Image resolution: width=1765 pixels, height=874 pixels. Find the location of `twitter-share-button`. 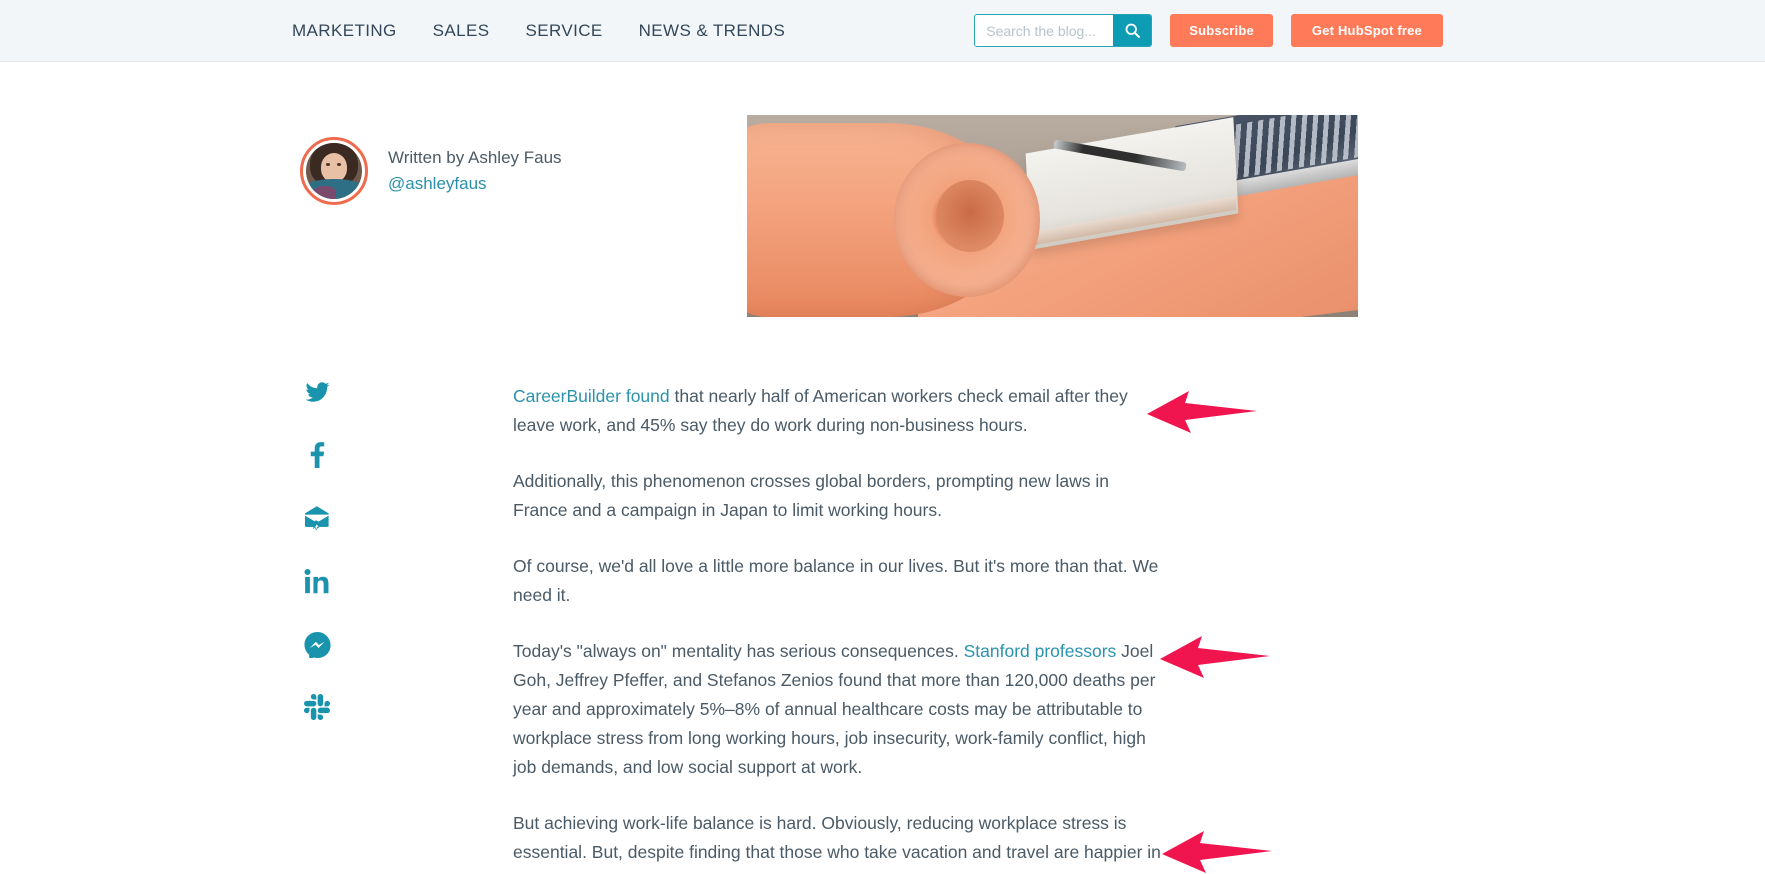

twitter-share-button is located at coordinates (317, 392).